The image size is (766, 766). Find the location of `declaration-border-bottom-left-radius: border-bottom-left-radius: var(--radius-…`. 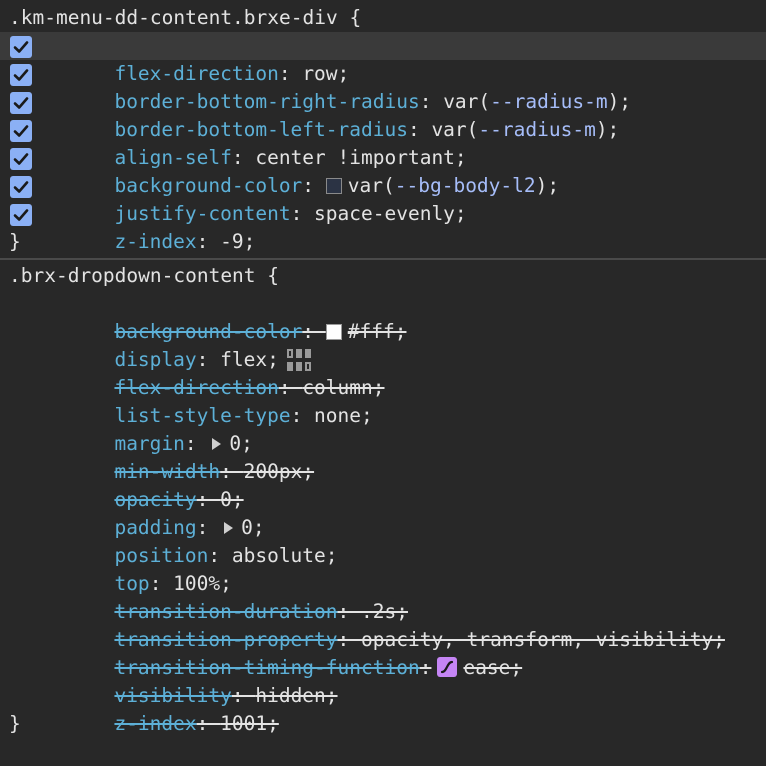

declaration-border-bottom-left-radius: border-bottom-left-radius: var(--radius-… is located at coordinates (383, 114).